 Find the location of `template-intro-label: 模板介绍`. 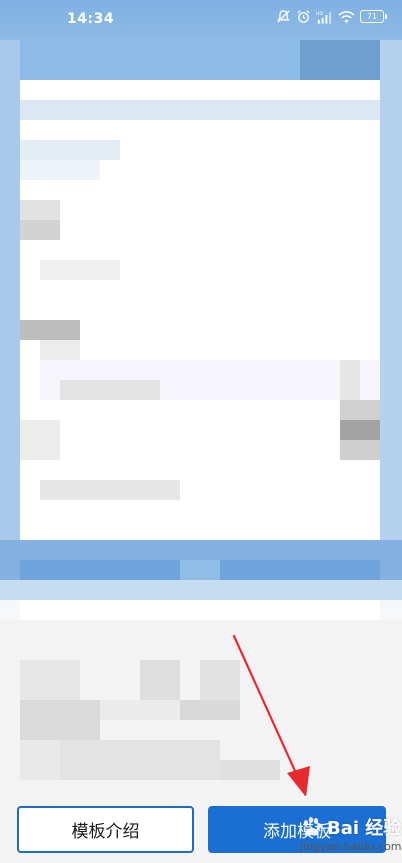

template-intro-label: 模板介绍 is located at coordinates (105, 832).